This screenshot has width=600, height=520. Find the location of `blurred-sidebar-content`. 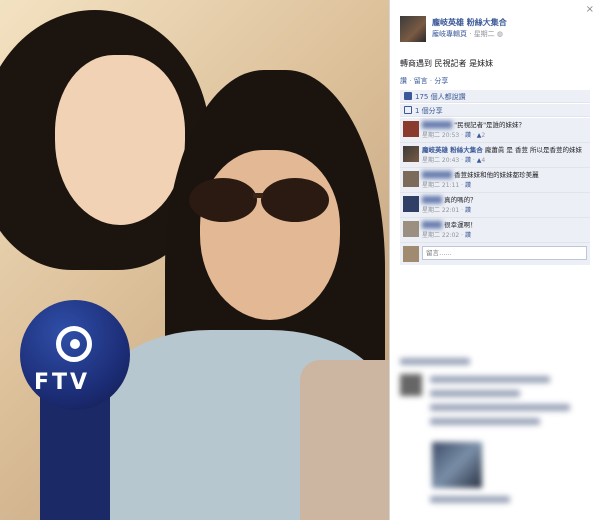

blurred-sidebar-content is located at coordinates (495, 435).